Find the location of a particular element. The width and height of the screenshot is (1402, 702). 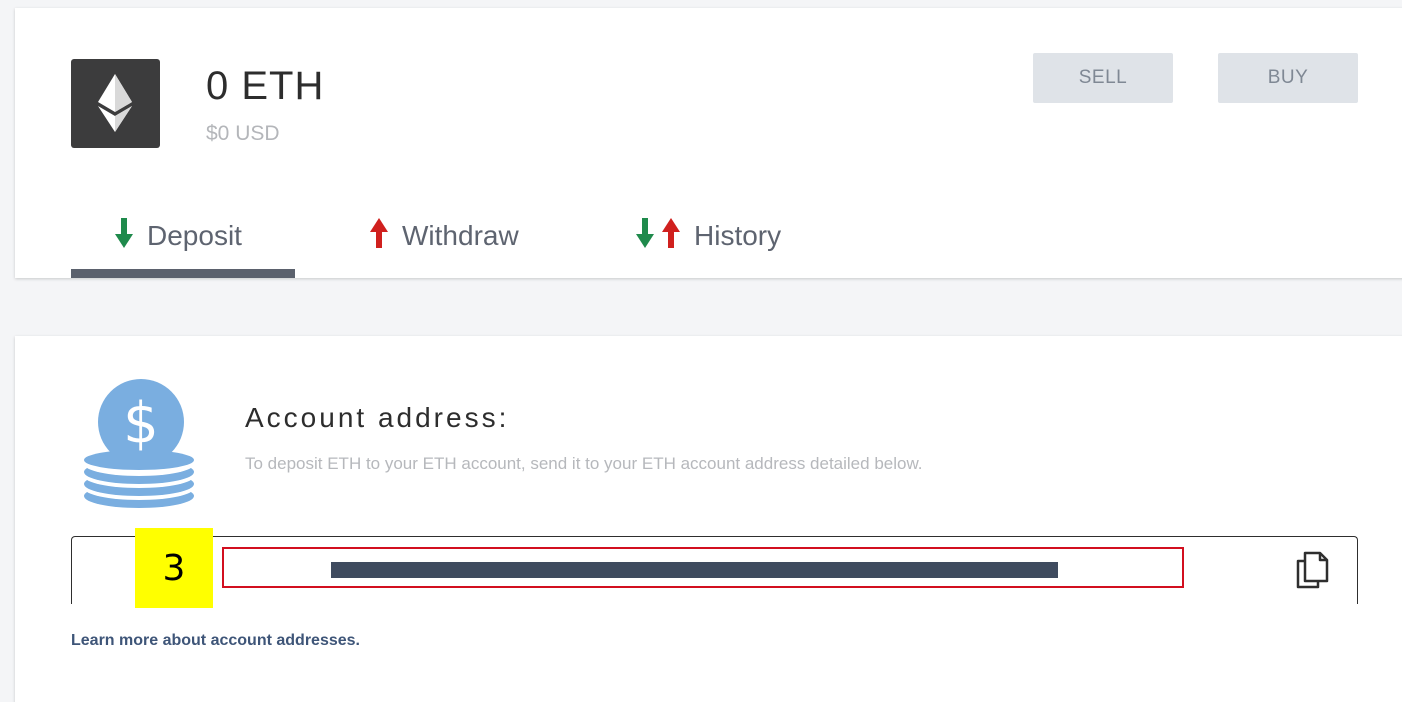

tab-deposit-label: Deposit is located at coordinates (194, 235).